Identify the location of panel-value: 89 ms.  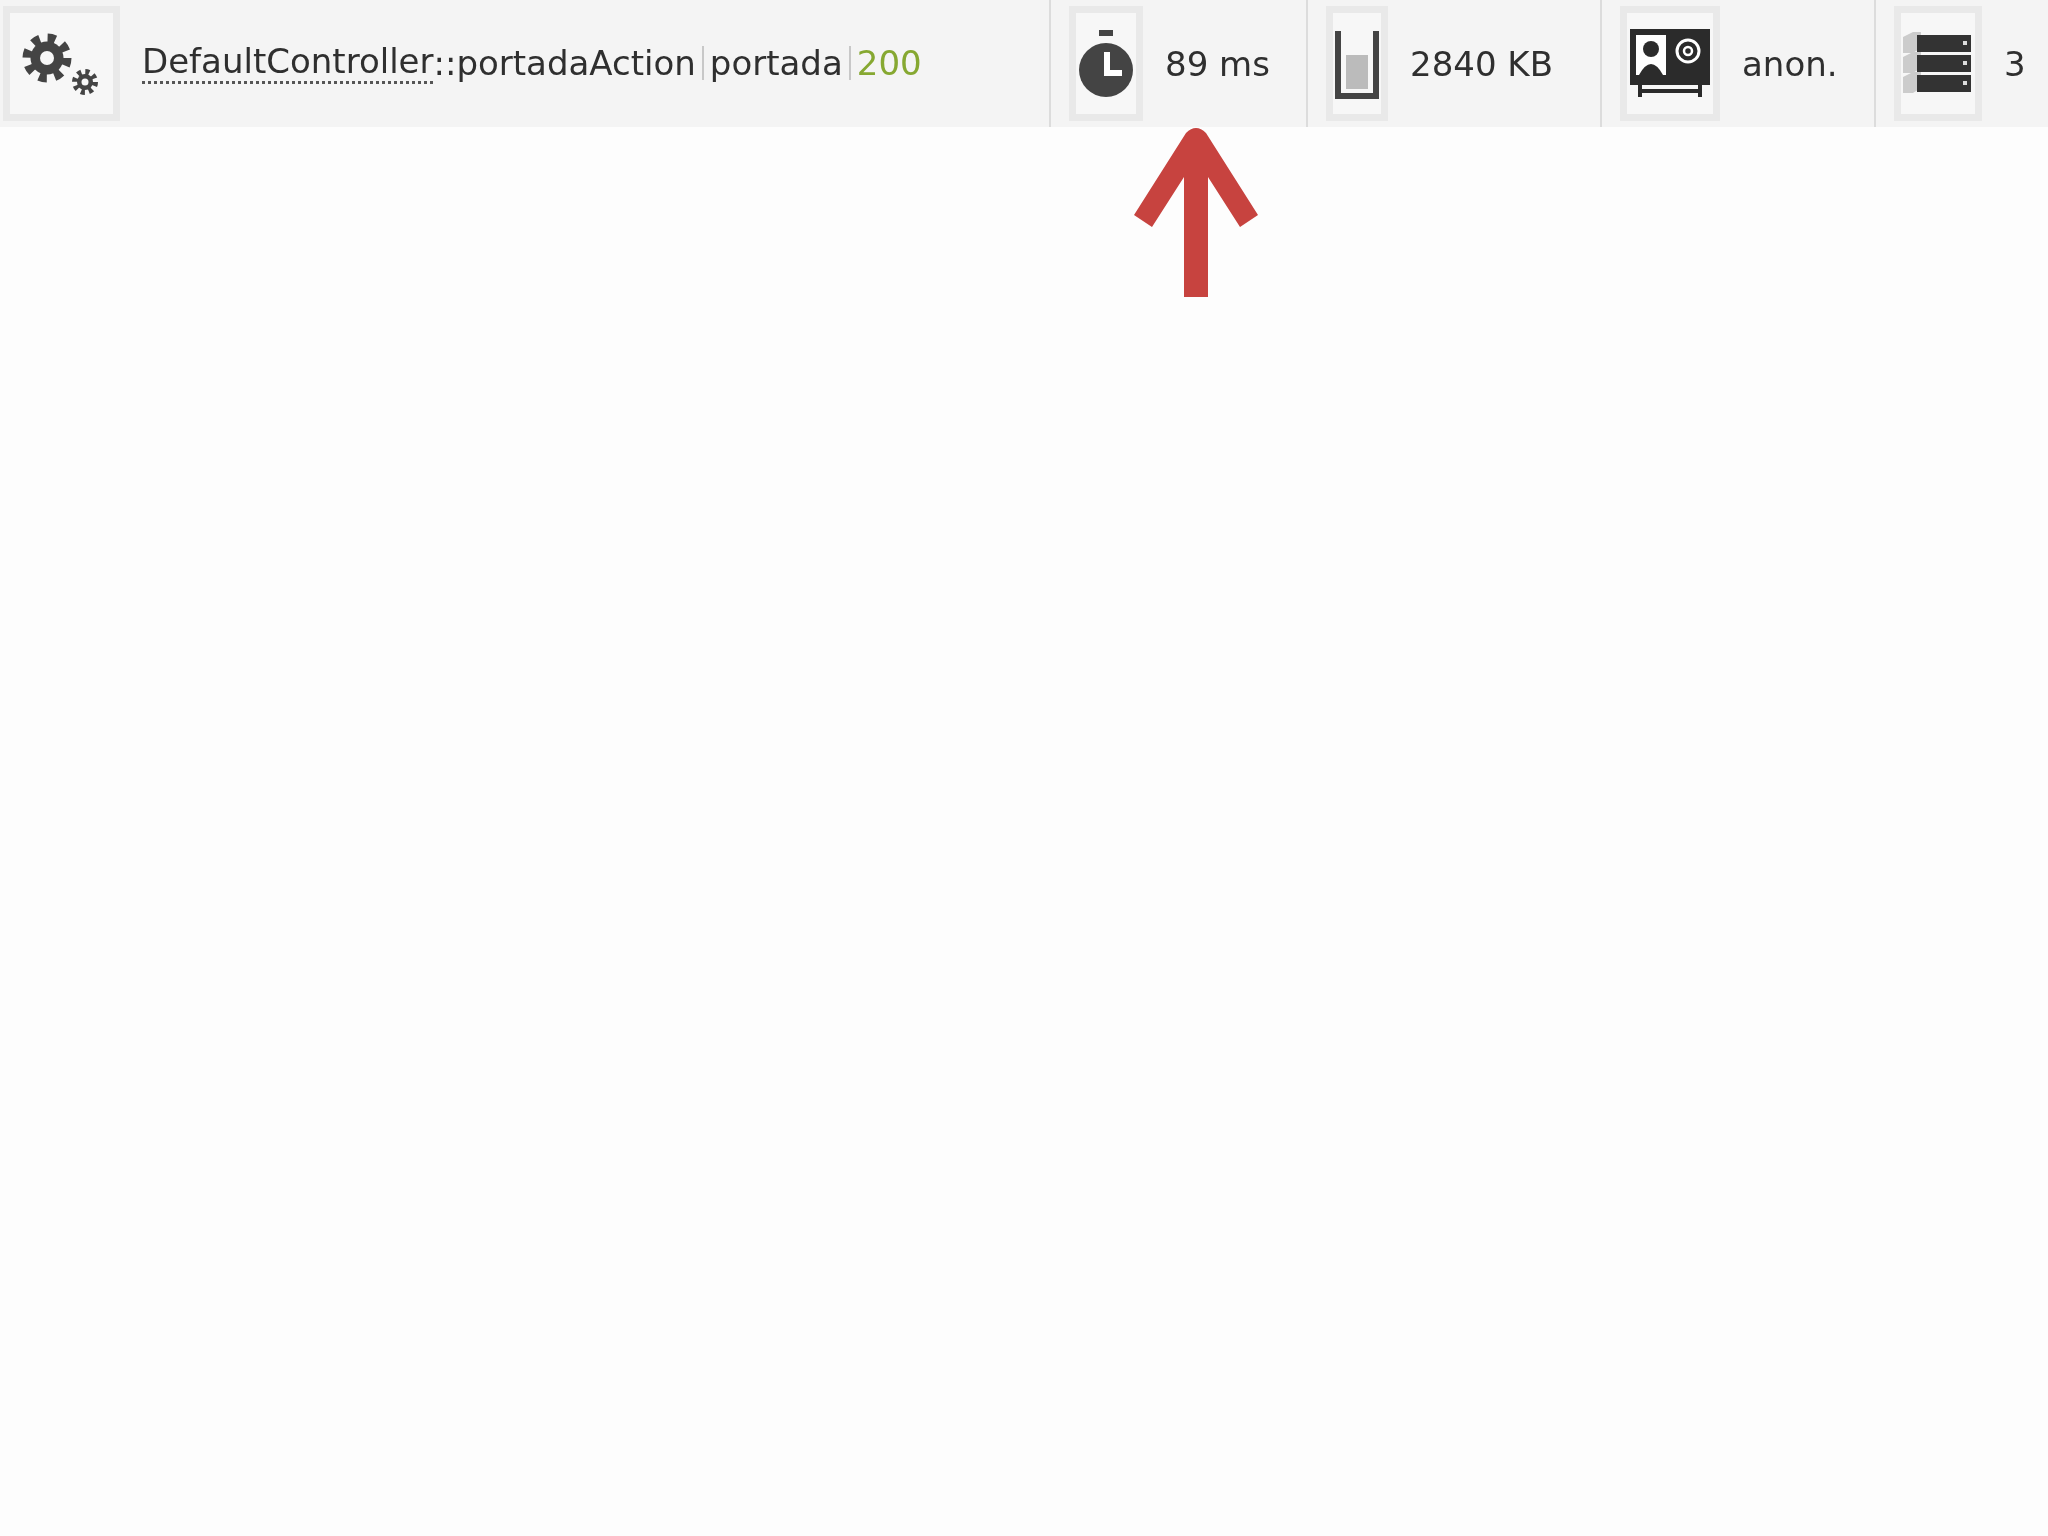
(1217, 63).